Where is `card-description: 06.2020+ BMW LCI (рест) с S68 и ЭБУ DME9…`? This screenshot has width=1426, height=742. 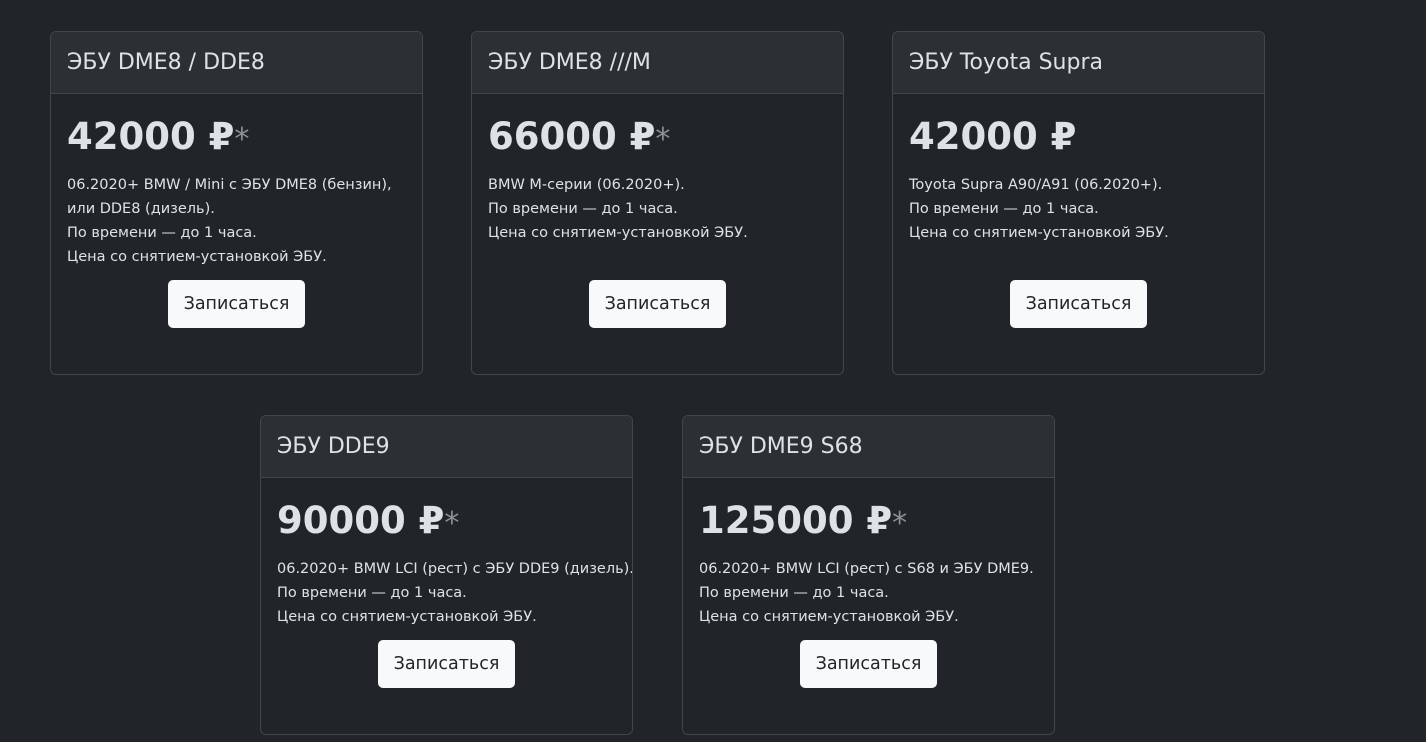
card-description: 06.2020+ BMW LCI (рест) с S68 и ЭБУ DME9… is located at coordinates (868, 598).